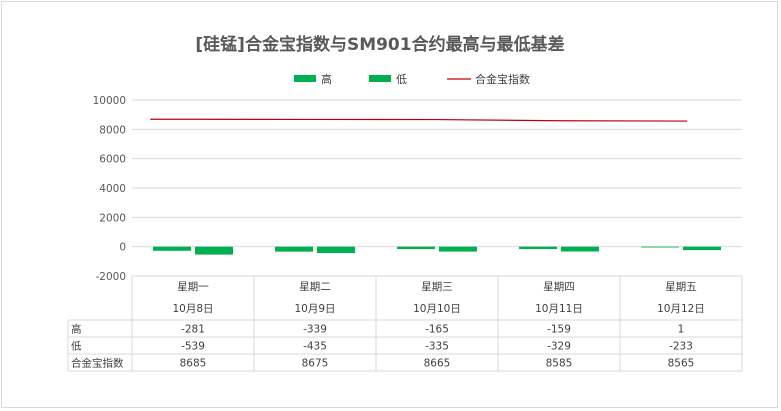 This screenshot has height=411, width=781. I want to click on date-label: 10月11日, so click(559, 309).